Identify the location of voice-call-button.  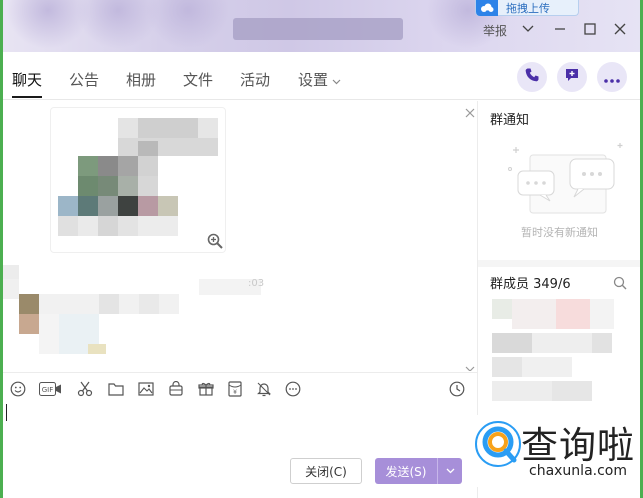
(532, 77).